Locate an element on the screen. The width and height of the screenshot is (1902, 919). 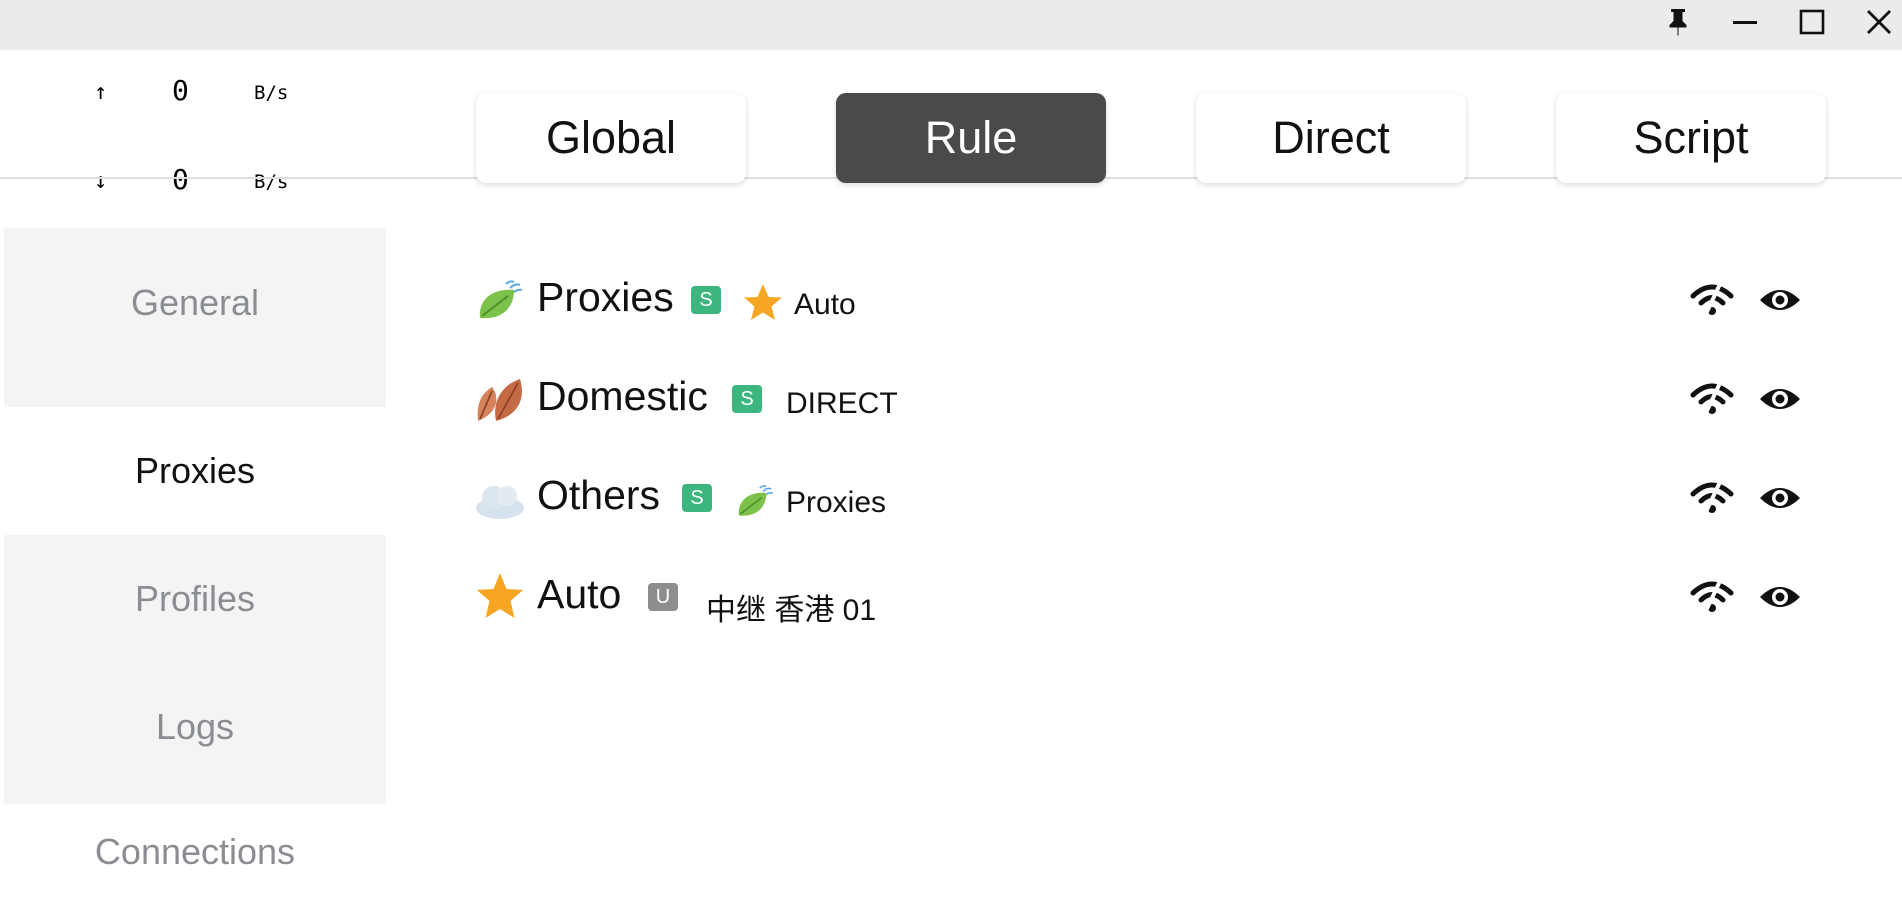
upload-speed: ↑ 0 B/s is located at coordinates (195, 92).